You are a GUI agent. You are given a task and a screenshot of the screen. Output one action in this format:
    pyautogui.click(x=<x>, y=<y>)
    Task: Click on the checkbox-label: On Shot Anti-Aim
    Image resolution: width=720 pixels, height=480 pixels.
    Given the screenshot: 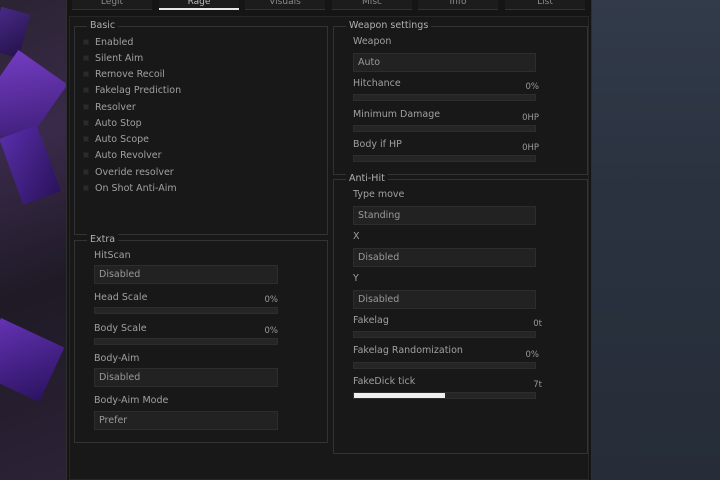 What is the action you would take?
    pyautogui.click(x=136, y=188)
    